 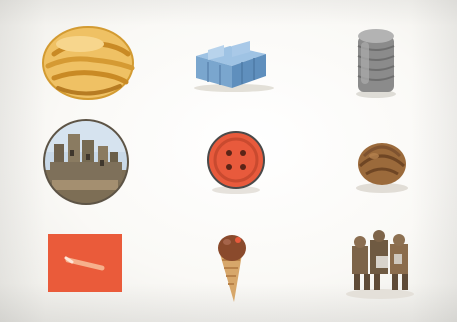 I want to click on grid-item-metal-can, so click(x=382, y=61).